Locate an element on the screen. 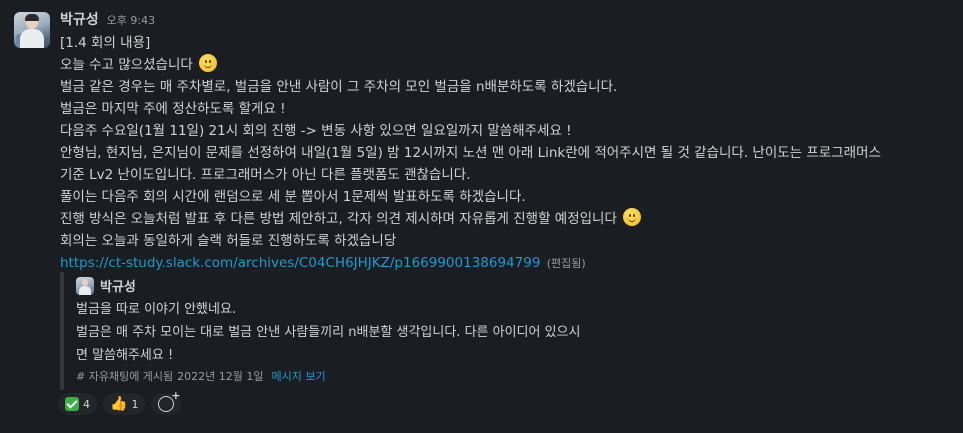 The height and width of the screenshot is (433, 963). white-check-mark-icon is located at coordinates (72, 404).